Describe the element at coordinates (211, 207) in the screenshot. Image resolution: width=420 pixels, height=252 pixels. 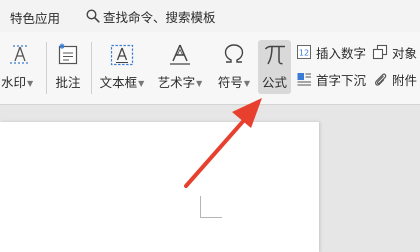
I see `page-margin-corner-mark` at that location.